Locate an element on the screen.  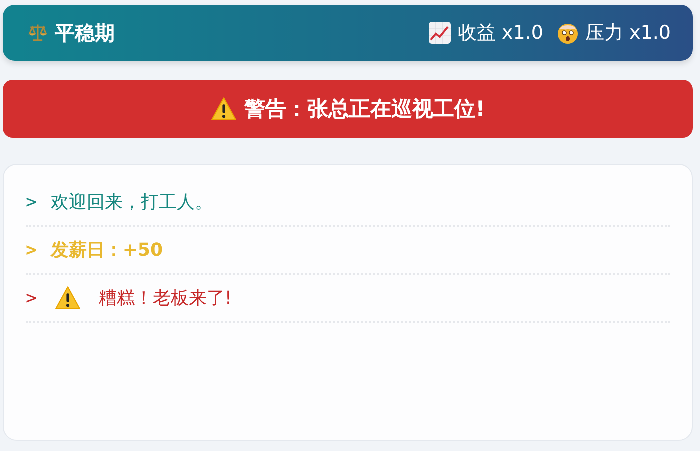
log-message: 欢迎回来，打工人。 is located at coordinates (131, 202).